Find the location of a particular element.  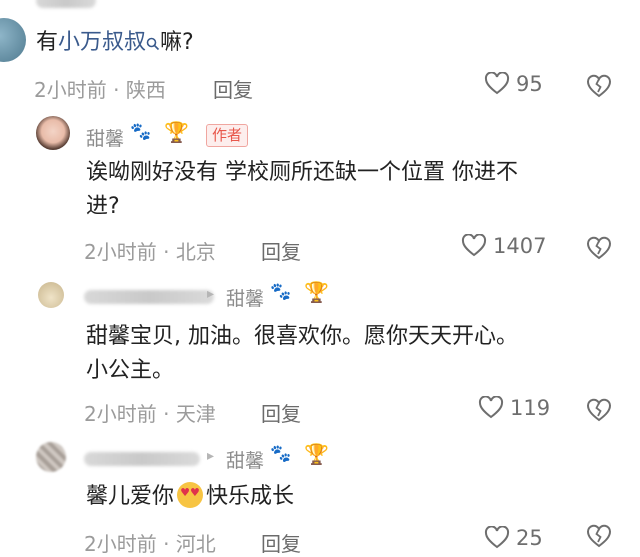

search-icon is located at coordinates (153, 45).